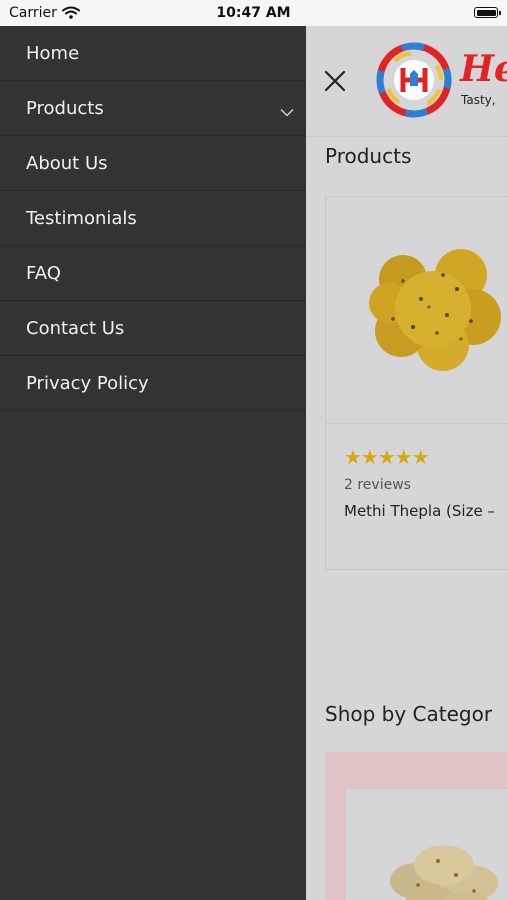 The image size is (507, 900). Describe the element at coordinates (377, 485) in the screenshot. I see `review-count: 2 reviews` at that location.